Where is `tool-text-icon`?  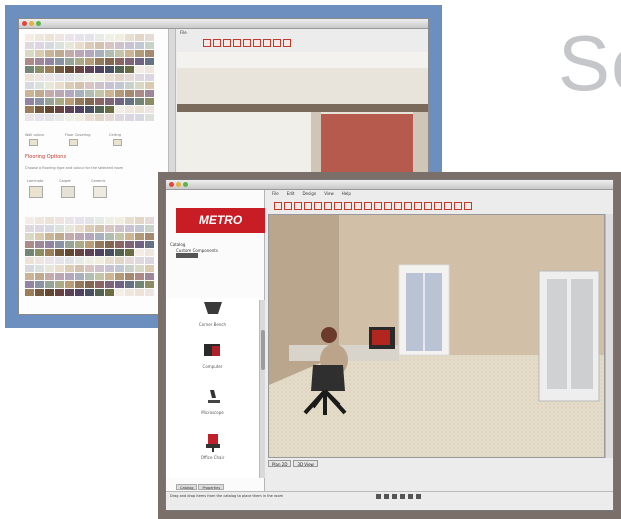 tool-text-icon is located at coordinates (408, 206).